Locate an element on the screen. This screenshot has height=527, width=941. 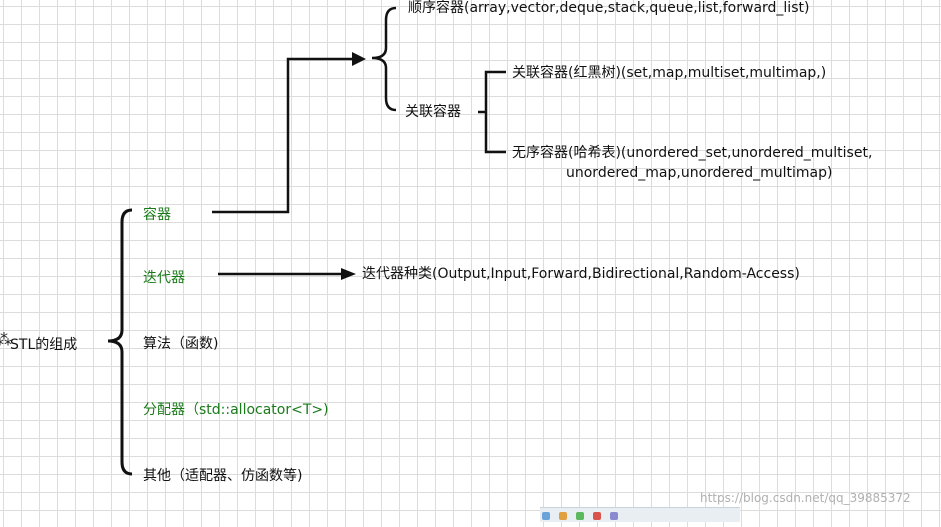
associative-bracket is located at coordinates (492, 112).